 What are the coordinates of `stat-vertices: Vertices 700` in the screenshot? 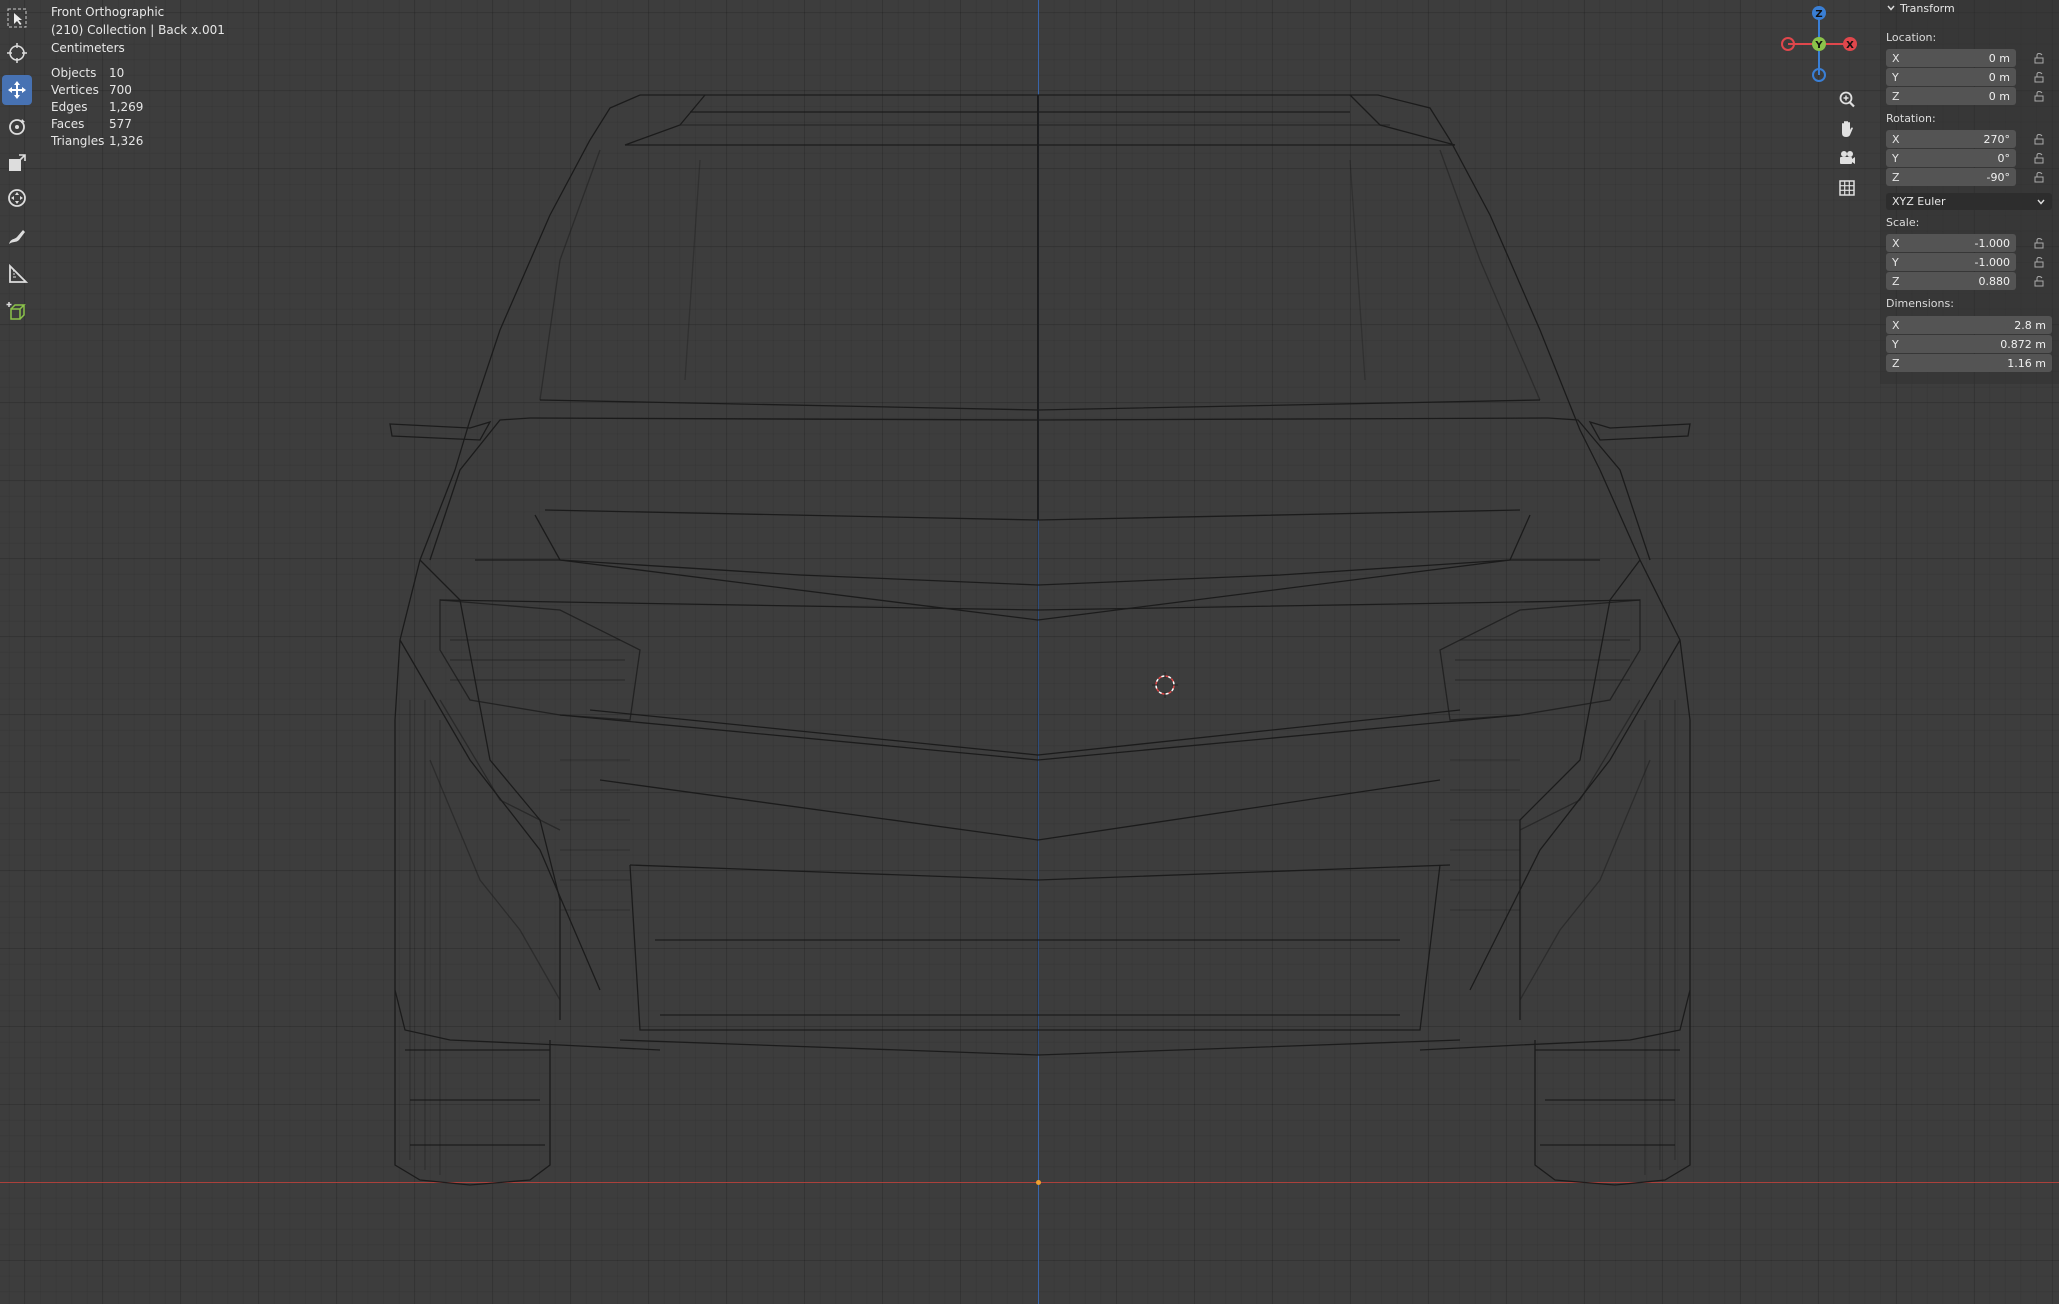 It's located at (91, 90).